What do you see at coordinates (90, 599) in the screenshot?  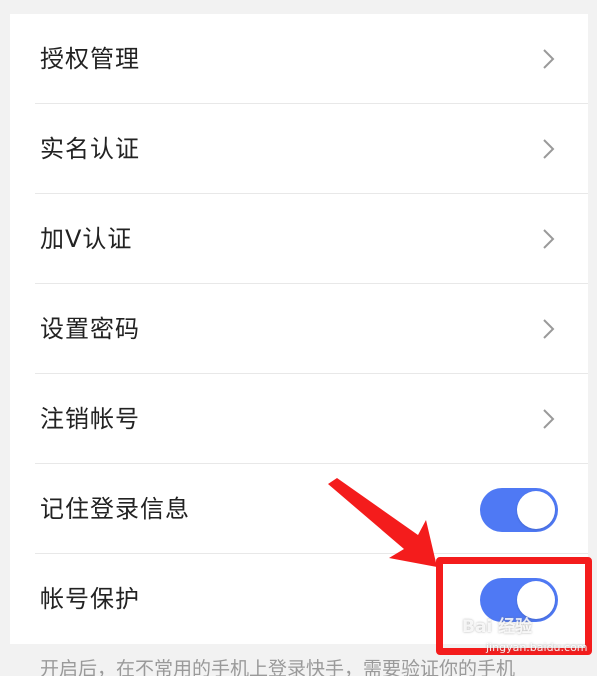 I see `settings-item-label: 帐号保护` at bounding box center [90, 599].